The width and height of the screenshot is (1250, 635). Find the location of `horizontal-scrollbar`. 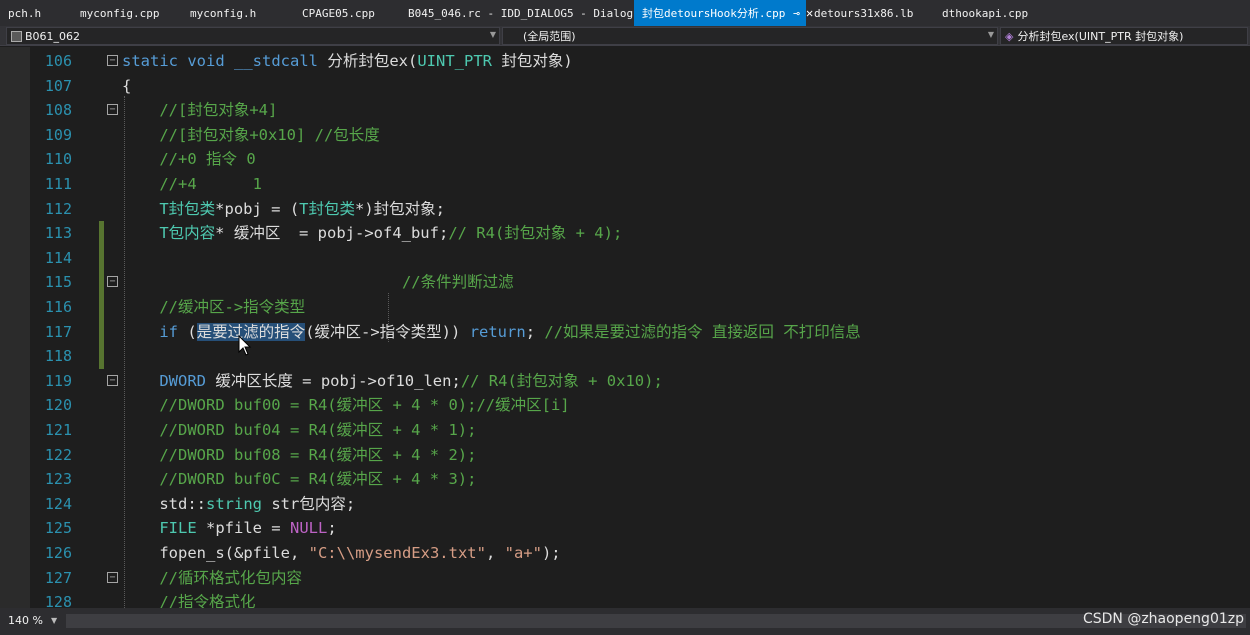

horizontal-scrollbar is located at coordinates (656, 621).